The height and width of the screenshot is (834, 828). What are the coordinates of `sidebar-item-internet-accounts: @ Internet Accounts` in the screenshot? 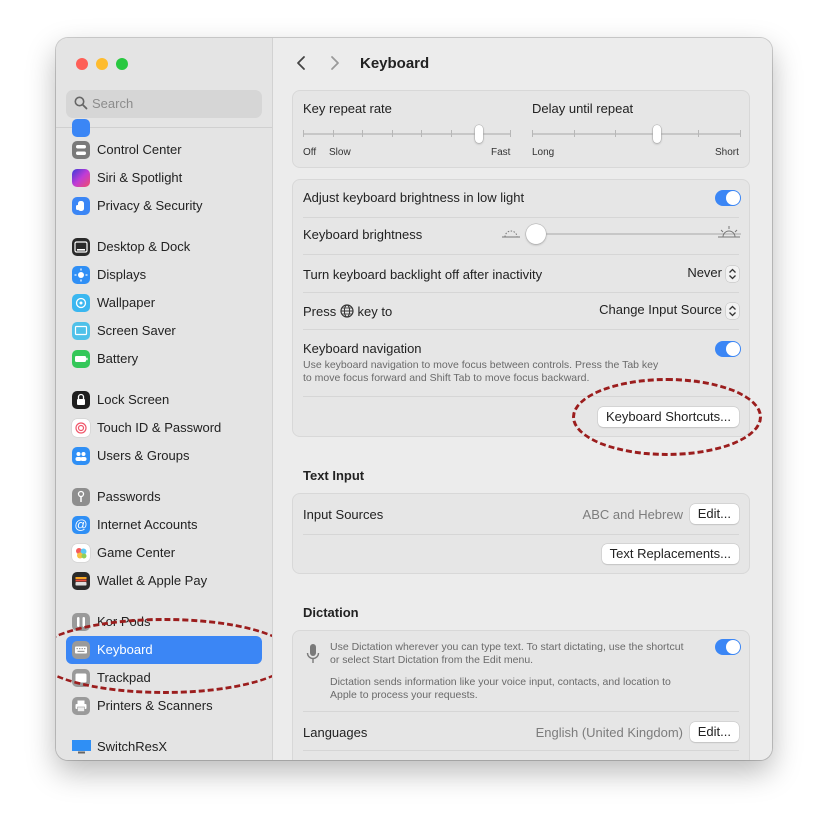 It's located at (164, 525).